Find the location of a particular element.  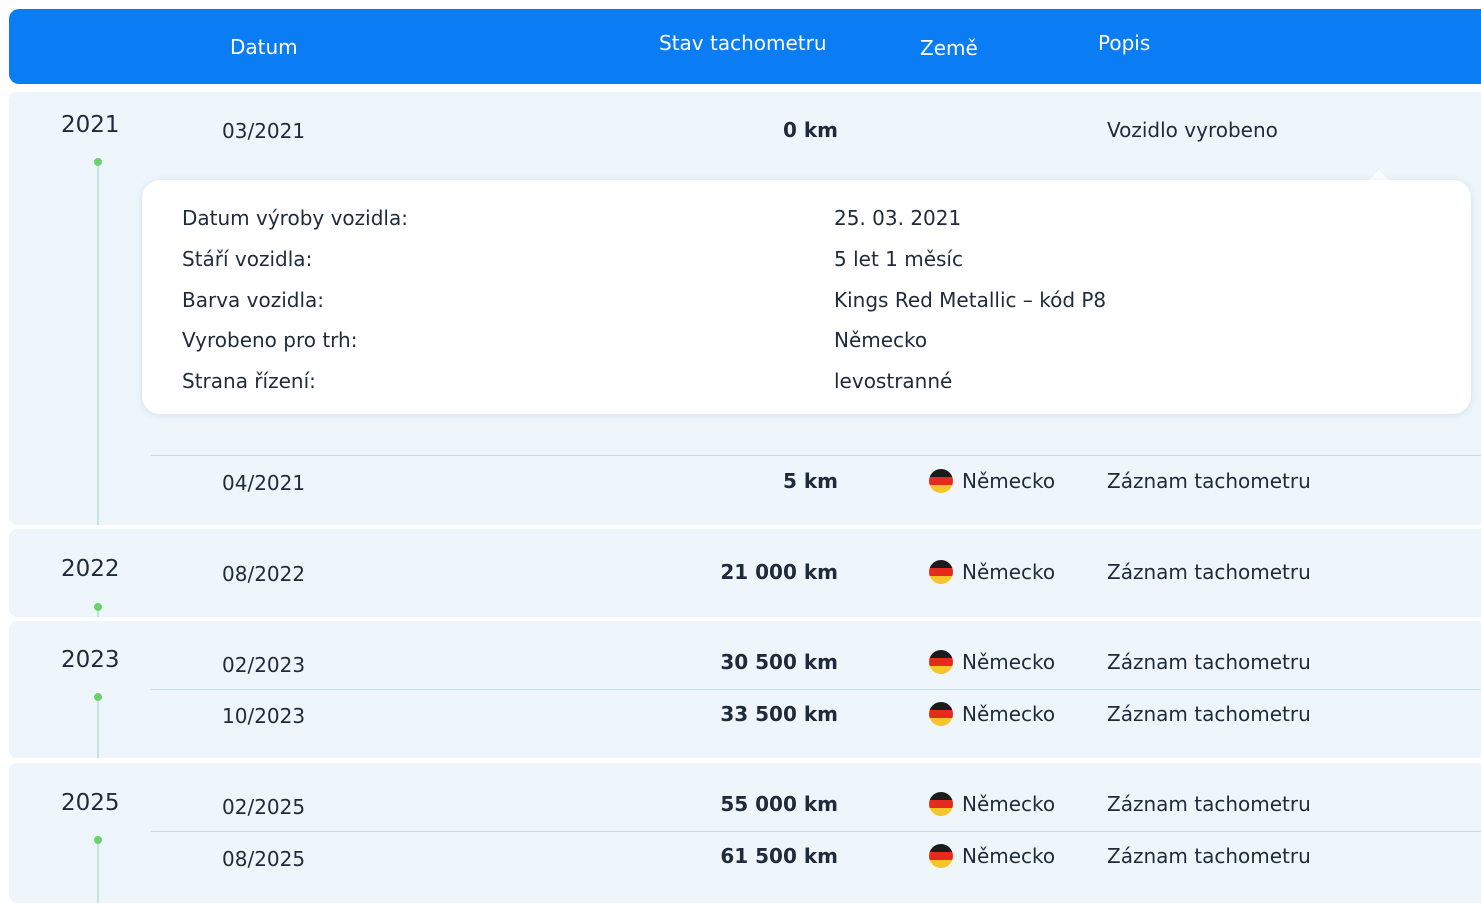

year-label: 2023 is located at coordinates (90, 660).